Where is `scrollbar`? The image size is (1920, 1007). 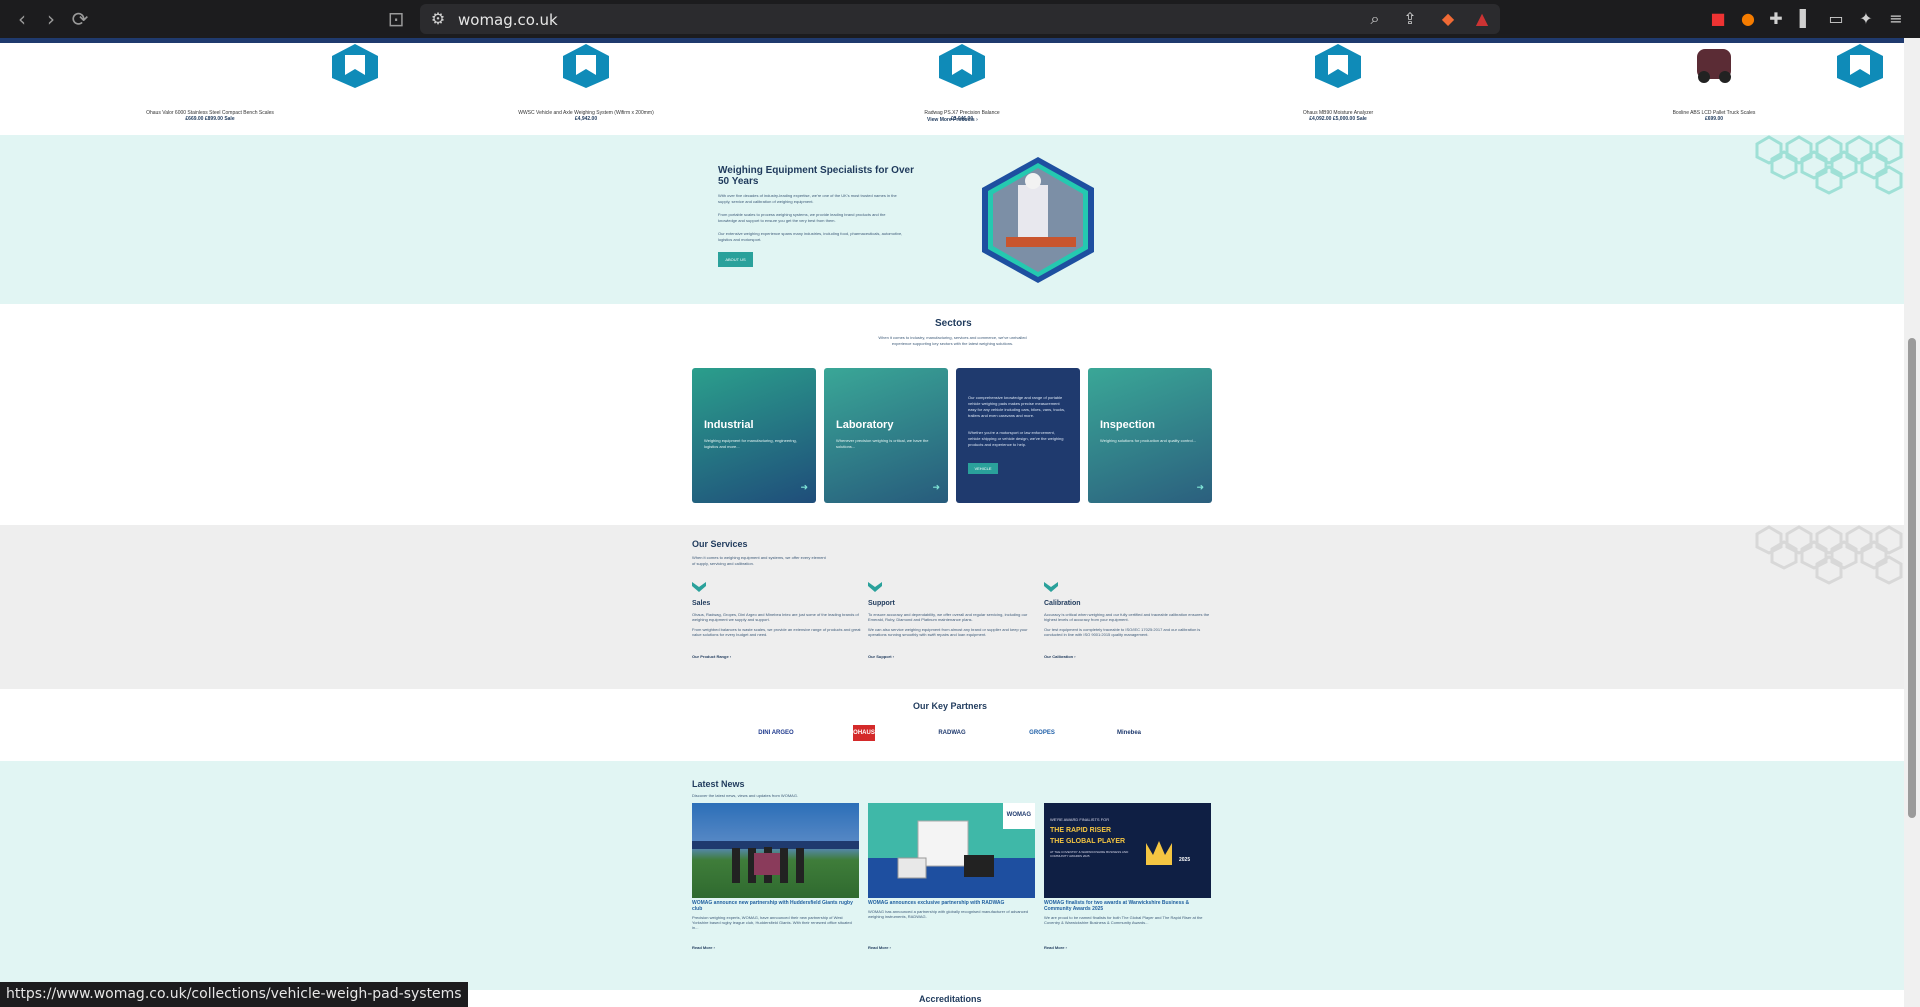 scrollbar is located at coordinates (1912, 522).